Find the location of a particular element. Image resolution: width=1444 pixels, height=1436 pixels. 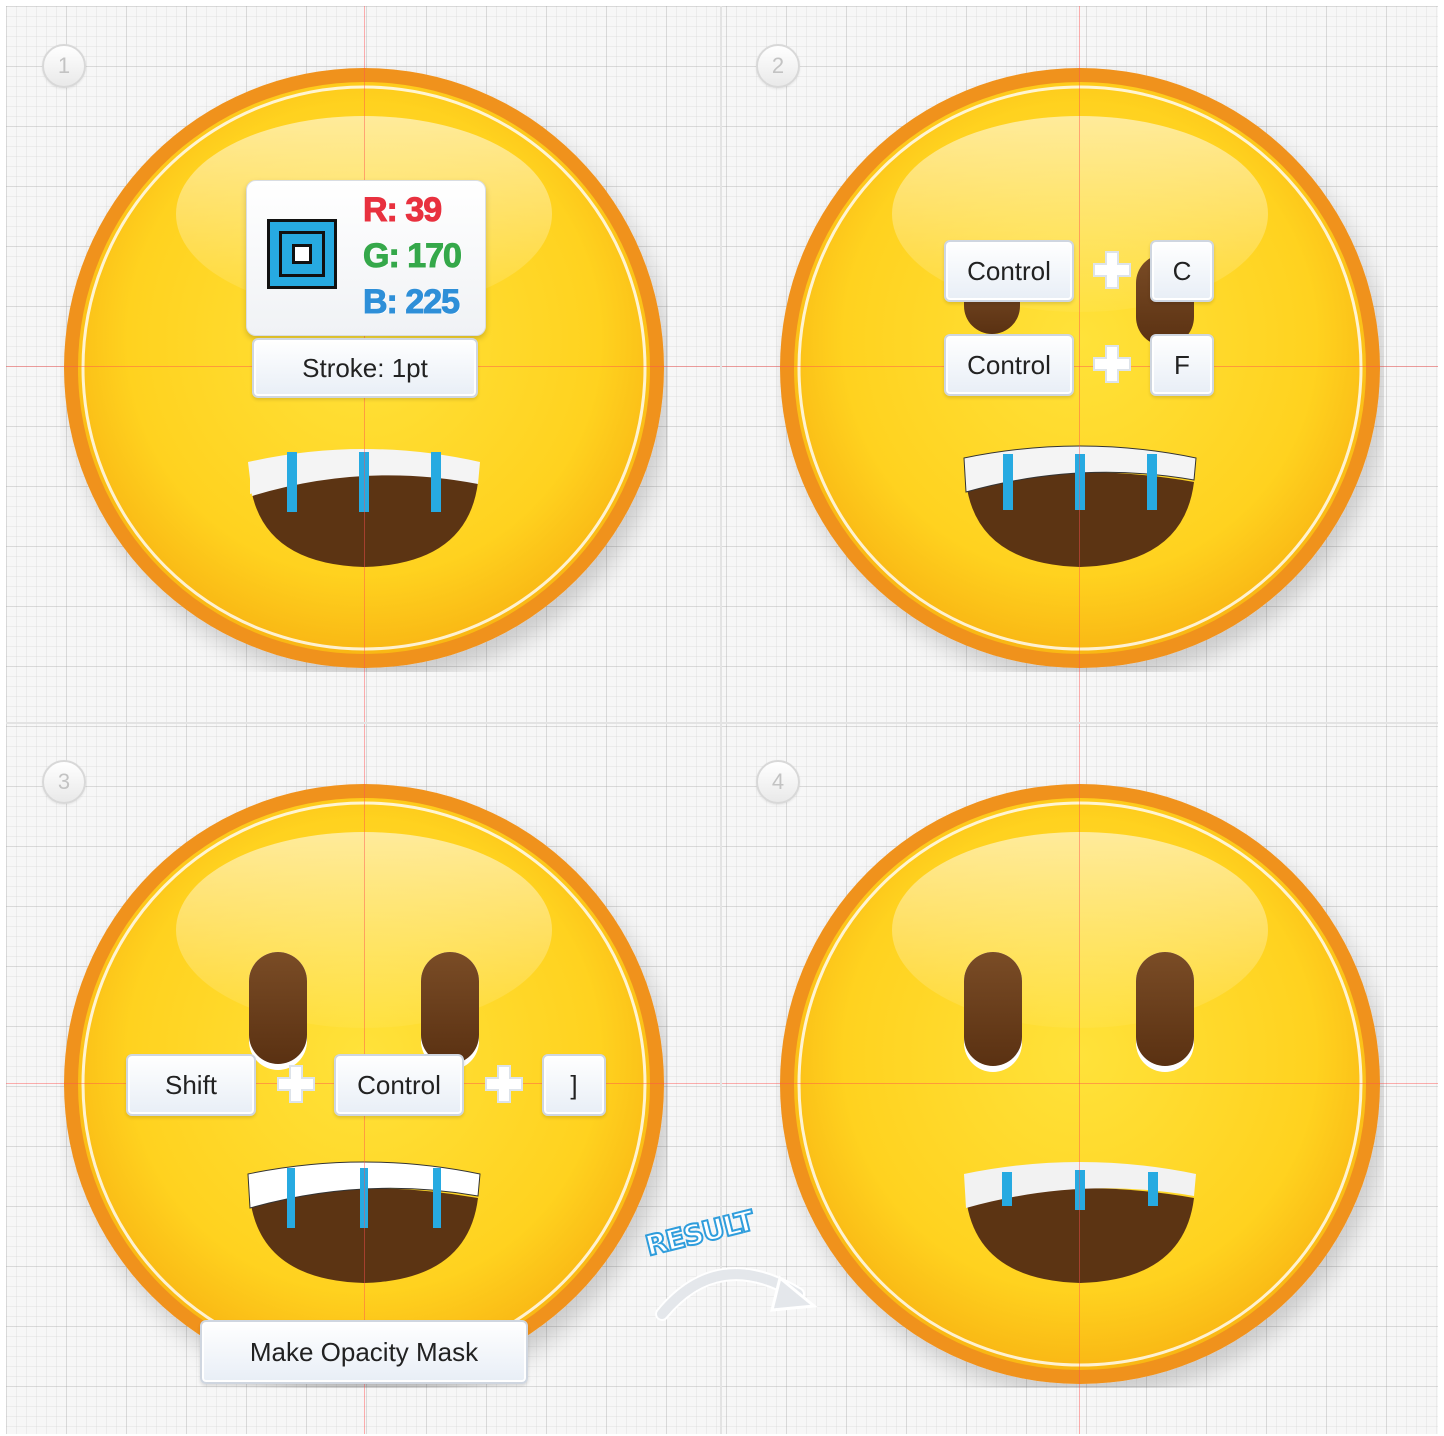

key-f: F is located at coordinates (1182, 365).